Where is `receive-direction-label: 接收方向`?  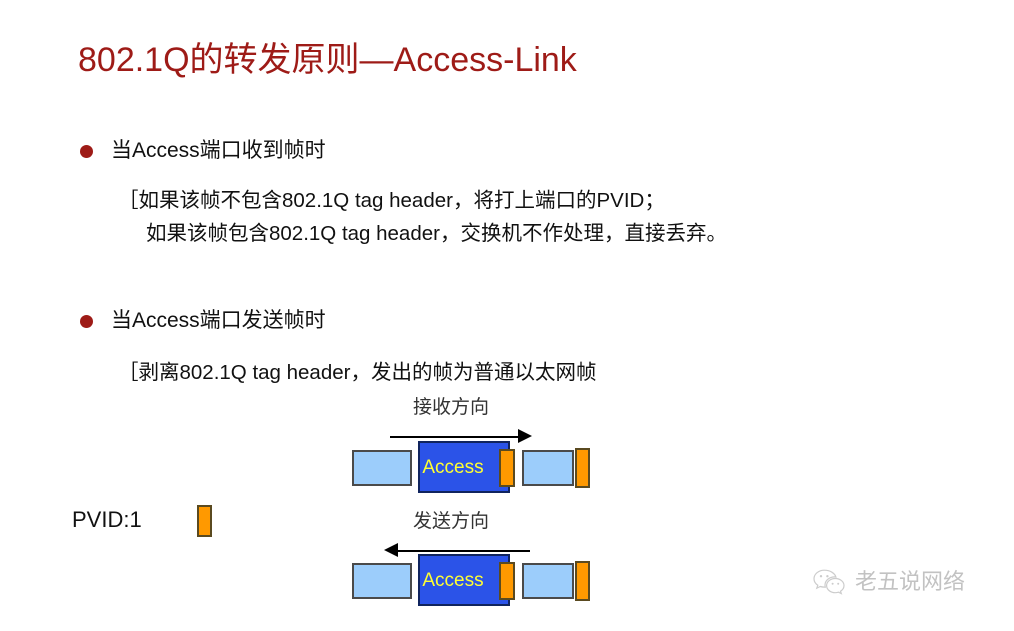 receive-direction-label: 接收方向 is located at coordinates (451, 407).